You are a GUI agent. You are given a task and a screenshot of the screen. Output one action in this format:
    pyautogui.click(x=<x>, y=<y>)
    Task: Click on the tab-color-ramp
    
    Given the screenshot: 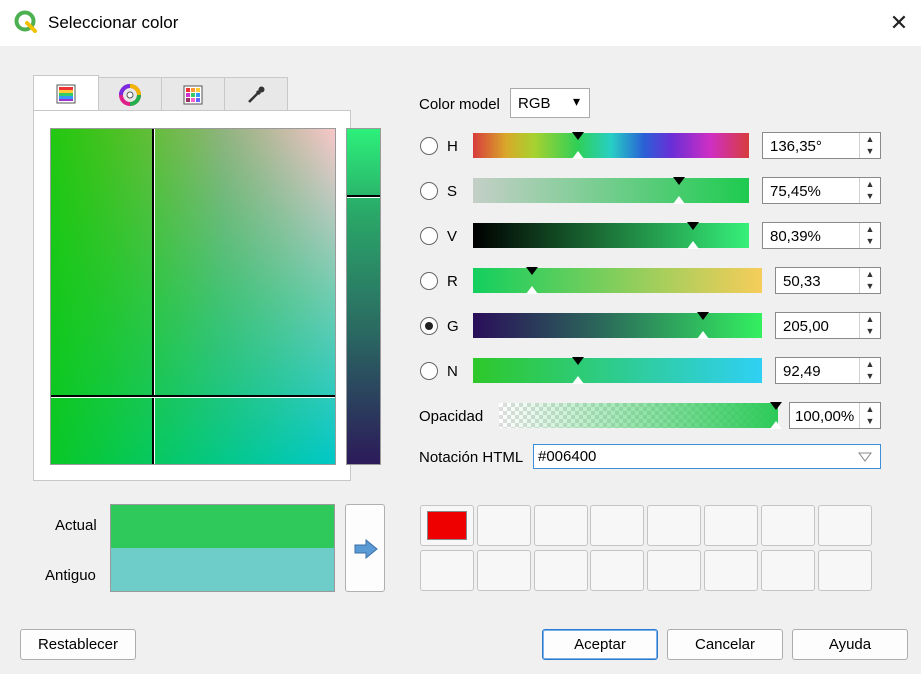 What is the action you would take?
    pyautogui.click(x=66, y=93)
    